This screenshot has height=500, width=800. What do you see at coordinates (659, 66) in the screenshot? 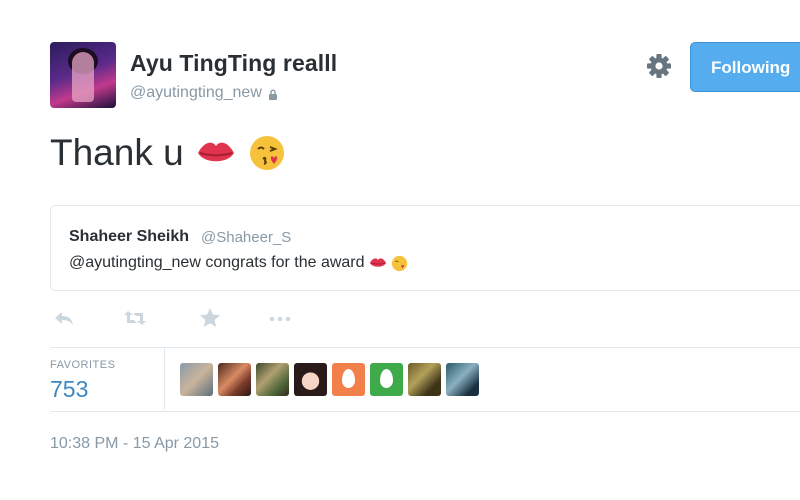
I see `gear-icon` at bounding box center [659, 66].